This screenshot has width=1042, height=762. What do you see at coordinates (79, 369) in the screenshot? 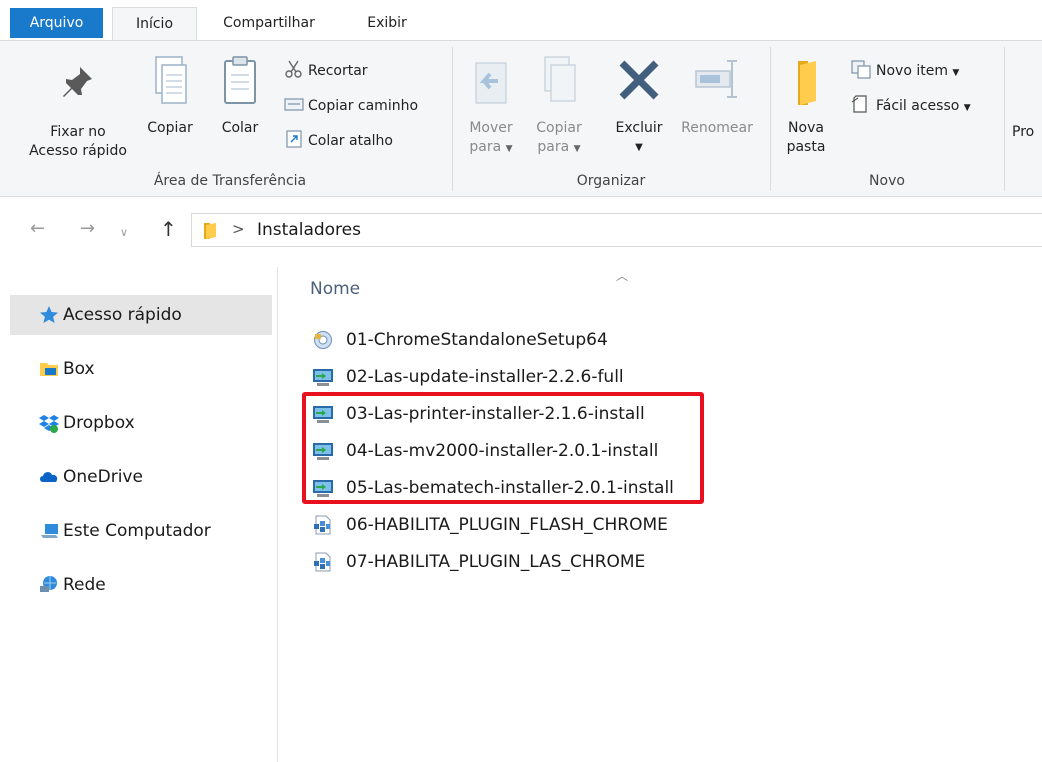
I see `nav-item-label: Box` at bounding box center [79, 369].